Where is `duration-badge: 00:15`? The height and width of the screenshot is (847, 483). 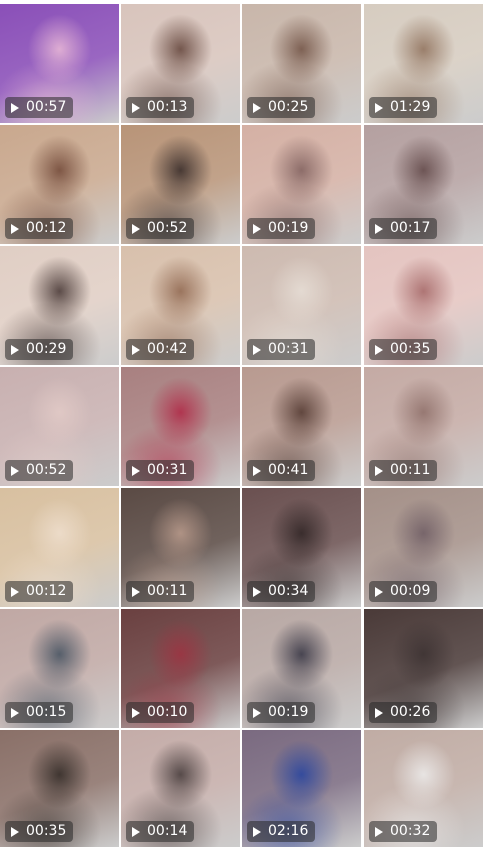 duration-badge: 00:15 is located at coordinates (39, 712).